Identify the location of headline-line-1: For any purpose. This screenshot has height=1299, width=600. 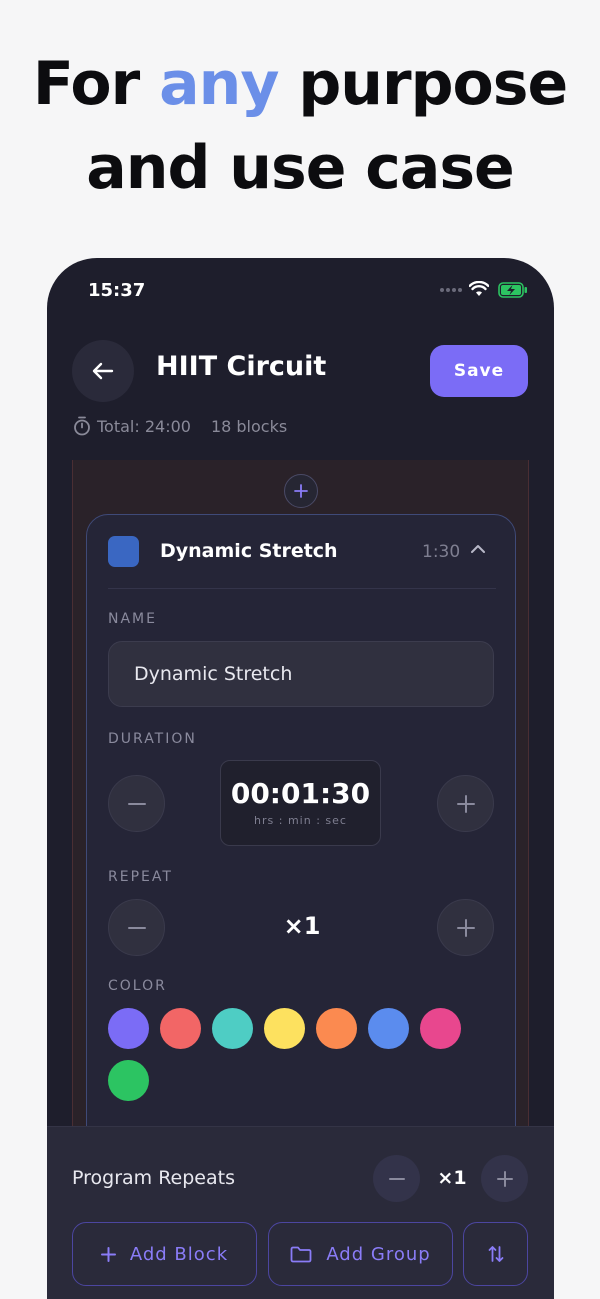
(300, 84).